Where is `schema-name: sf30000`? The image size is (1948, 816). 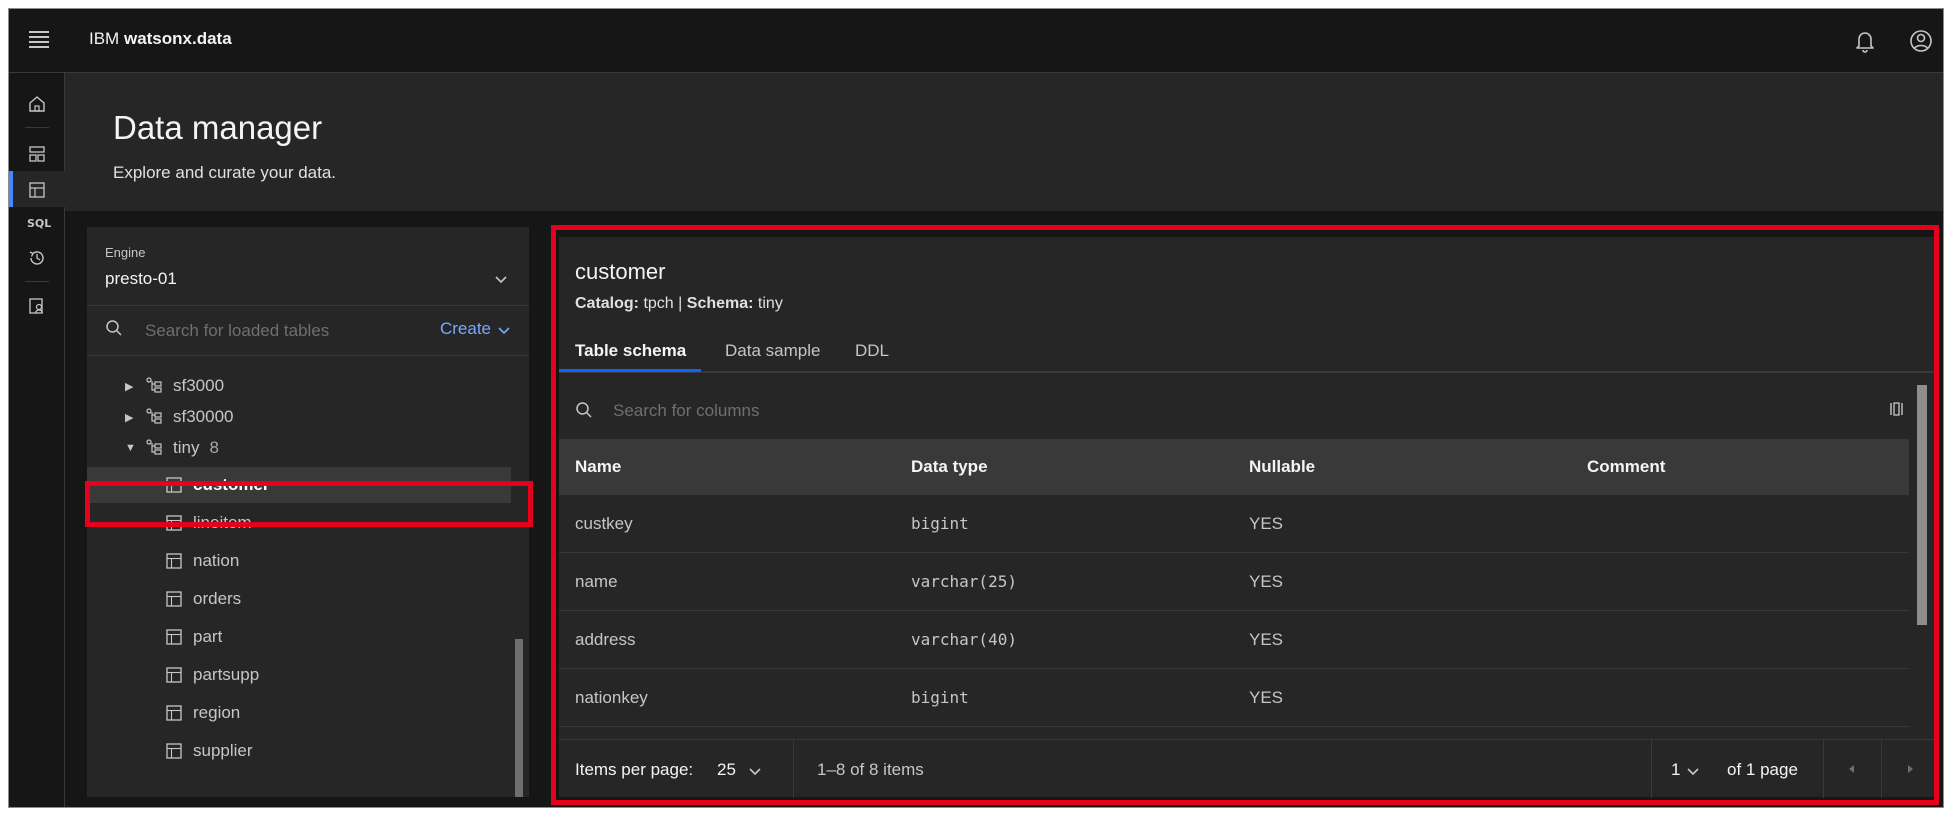
schema-name: sf30000 is located at coordinates (203, 416).